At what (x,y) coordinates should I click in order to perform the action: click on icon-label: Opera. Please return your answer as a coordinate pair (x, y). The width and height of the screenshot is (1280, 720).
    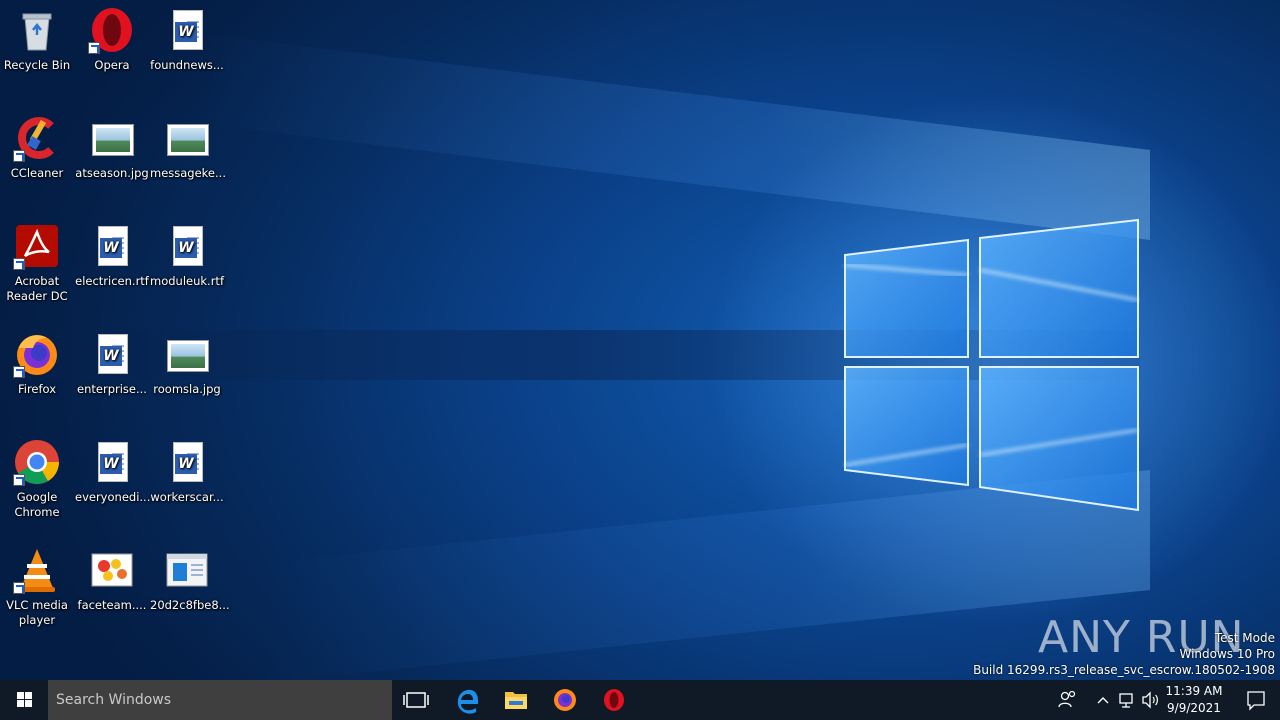
    Looking at the image, I should click on (112, 65).